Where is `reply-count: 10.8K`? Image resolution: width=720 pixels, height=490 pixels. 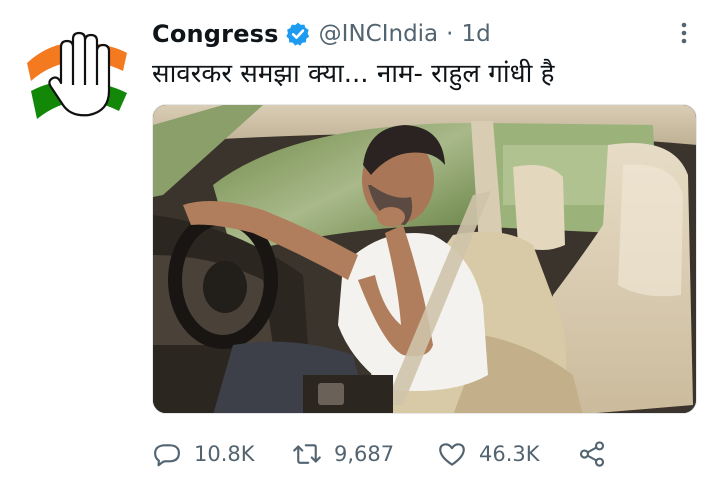
reply-count: 10.8K is located at coordinates (224, 454).